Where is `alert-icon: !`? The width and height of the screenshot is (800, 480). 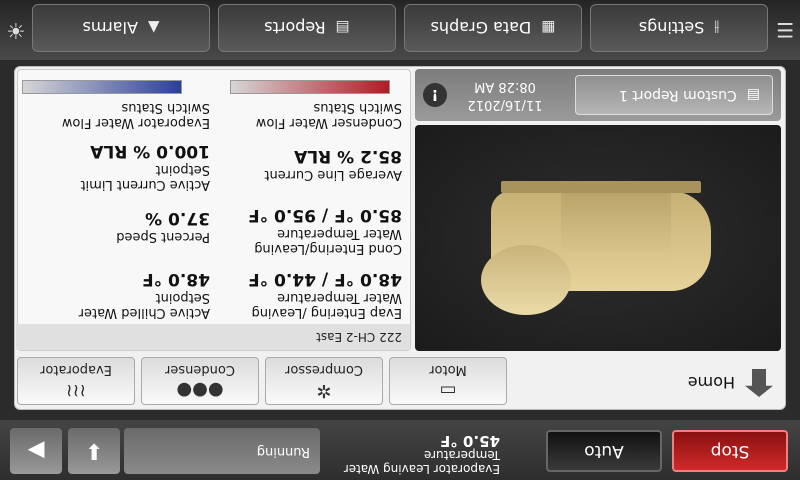
alert-icon: ! is located at coordinates (435, 95).